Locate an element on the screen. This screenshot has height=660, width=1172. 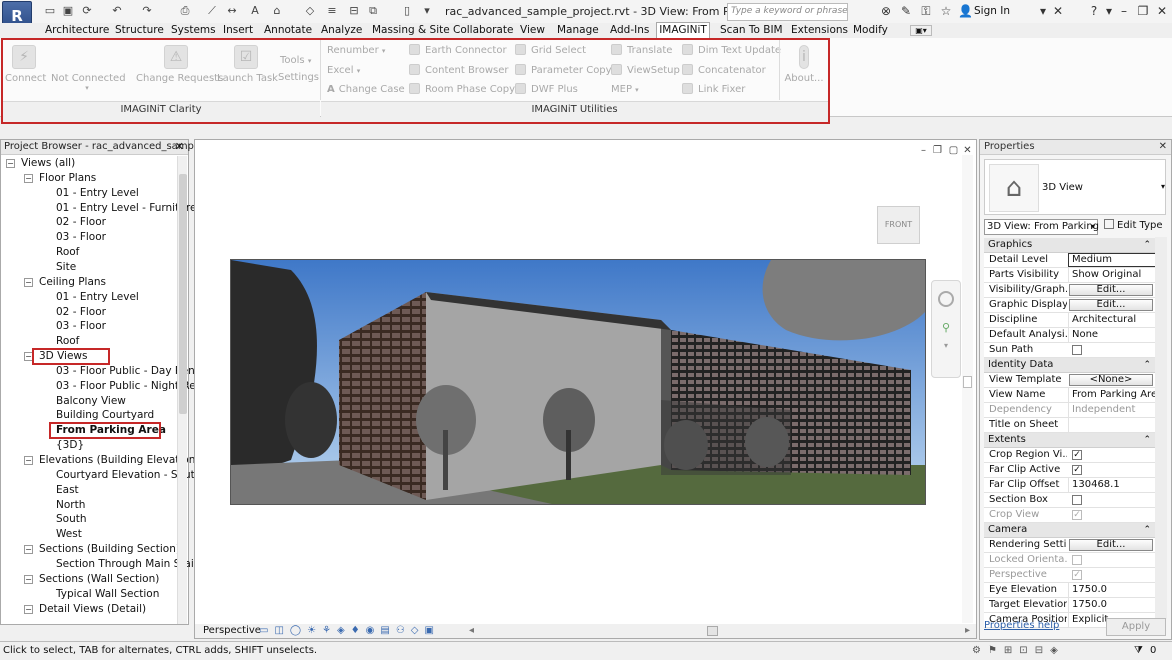
link-fixer-button: Link Fixer is located at coordinates (713, 90).